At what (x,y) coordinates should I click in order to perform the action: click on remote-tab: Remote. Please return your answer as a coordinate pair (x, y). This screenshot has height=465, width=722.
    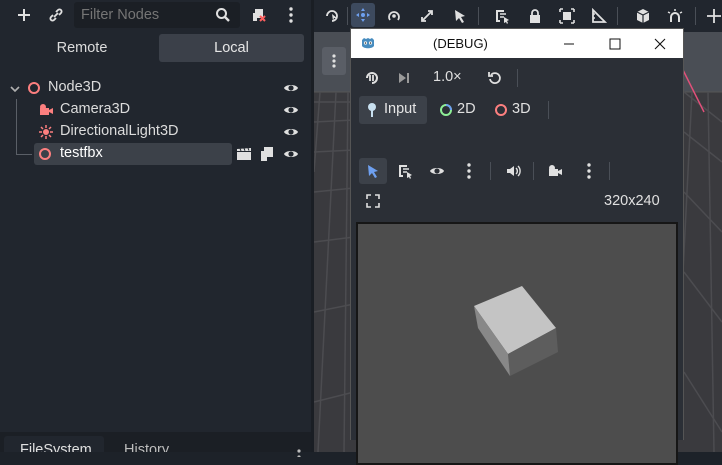
    Looking at the image, I should click on (82, 48).